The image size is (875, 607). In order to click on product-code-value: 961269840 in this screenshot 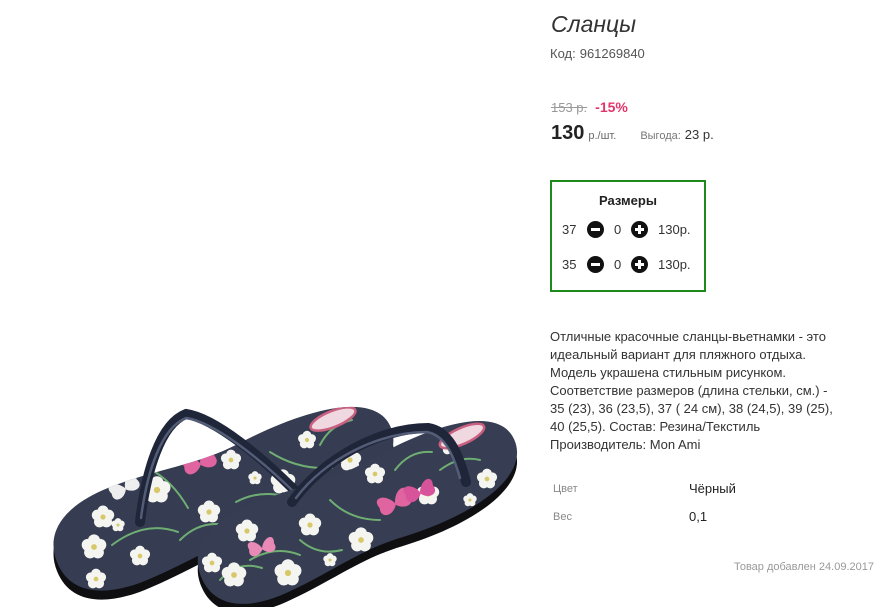, I will do `click(612, 53)`.